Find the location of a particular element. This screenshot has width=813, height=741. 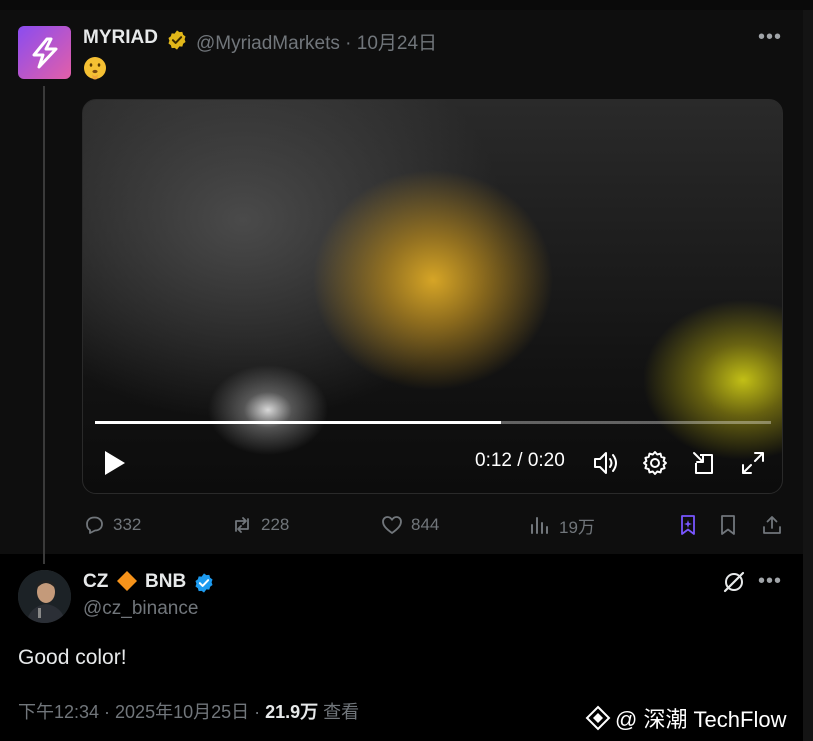

reply-tweet-text: Good color! is located at coordinates (72, 657).